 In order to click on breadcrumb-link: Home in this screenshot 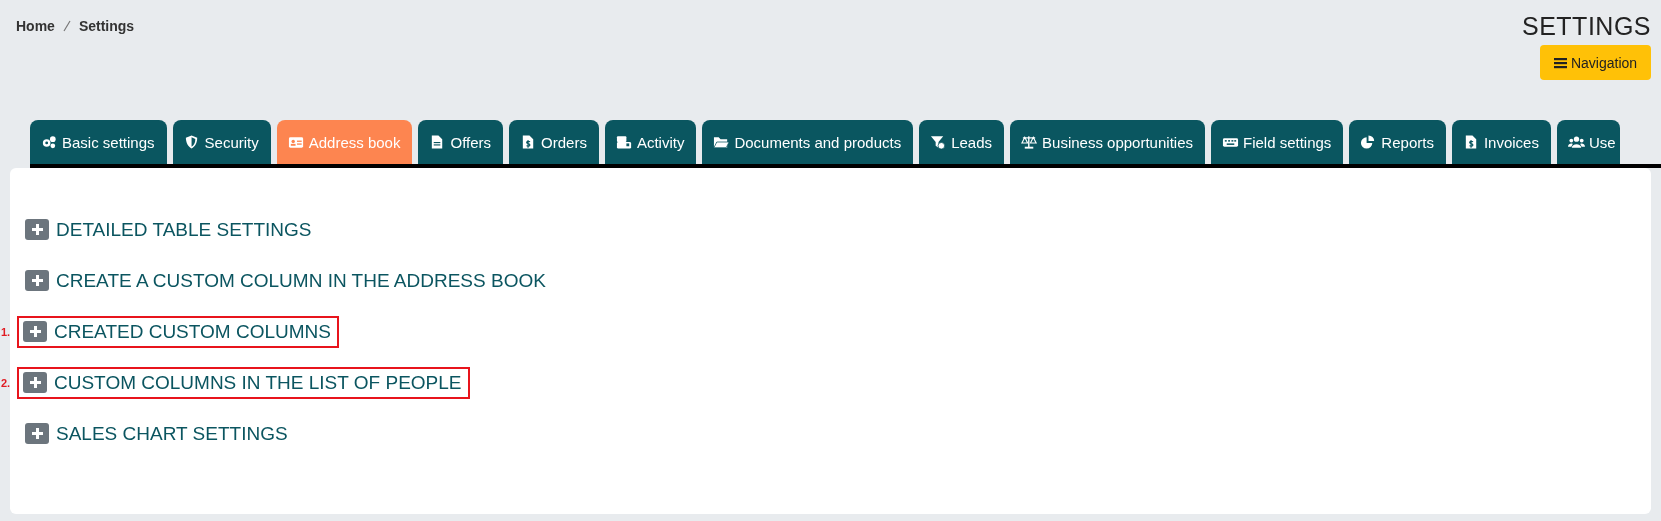, I will do `click(35, 26)`.